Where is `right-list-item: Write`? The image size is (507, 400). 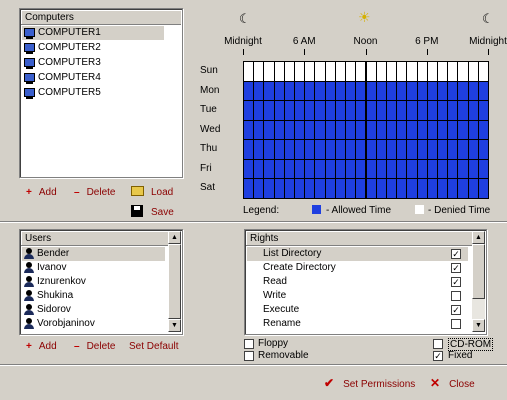 right-list-item: Write is located at coordinates (357, 296).